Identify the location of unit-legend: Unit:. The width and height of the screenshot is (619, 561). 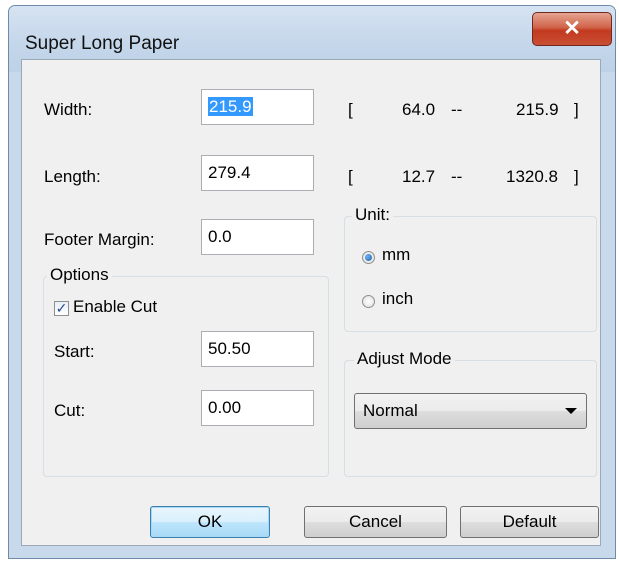
(372, 215).